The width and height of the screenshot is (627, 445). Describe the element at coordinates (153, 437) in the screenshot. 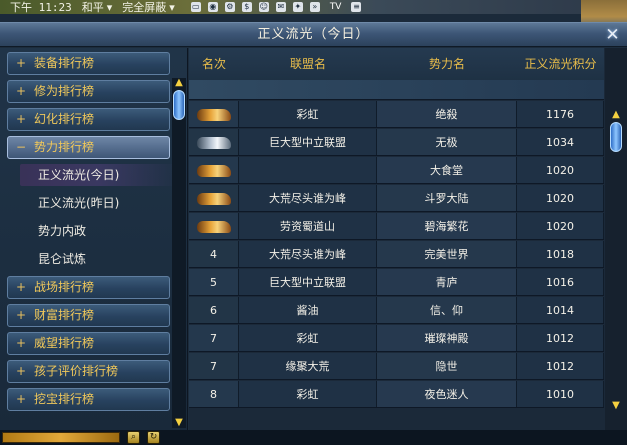

I see `refresh-icon: ↻` at that location.